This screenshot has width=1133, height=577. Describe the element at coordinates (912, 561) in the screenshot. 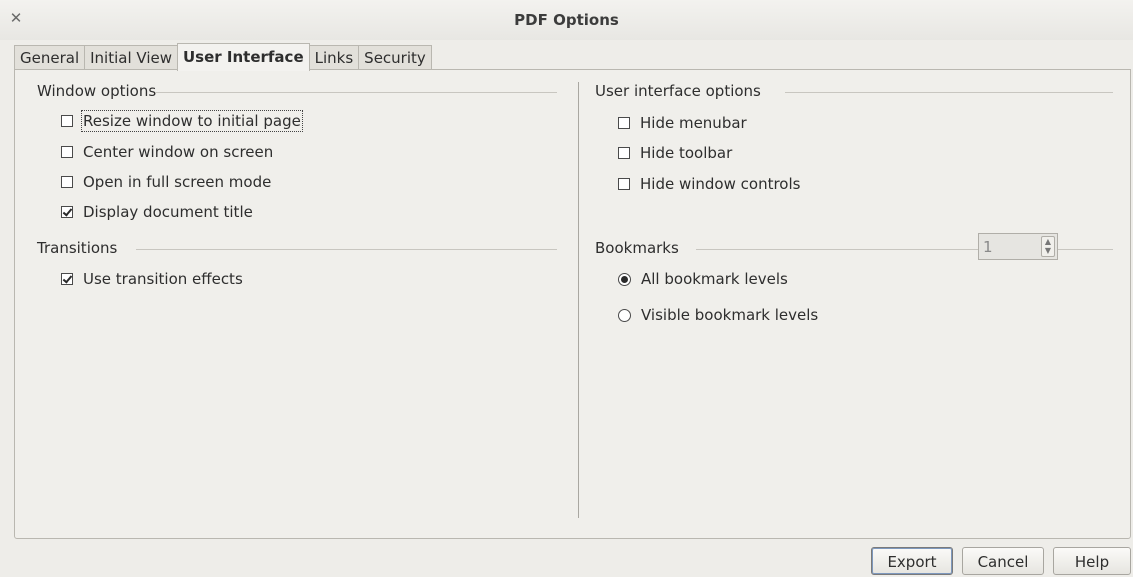

I see `export-button: Export` at that location.